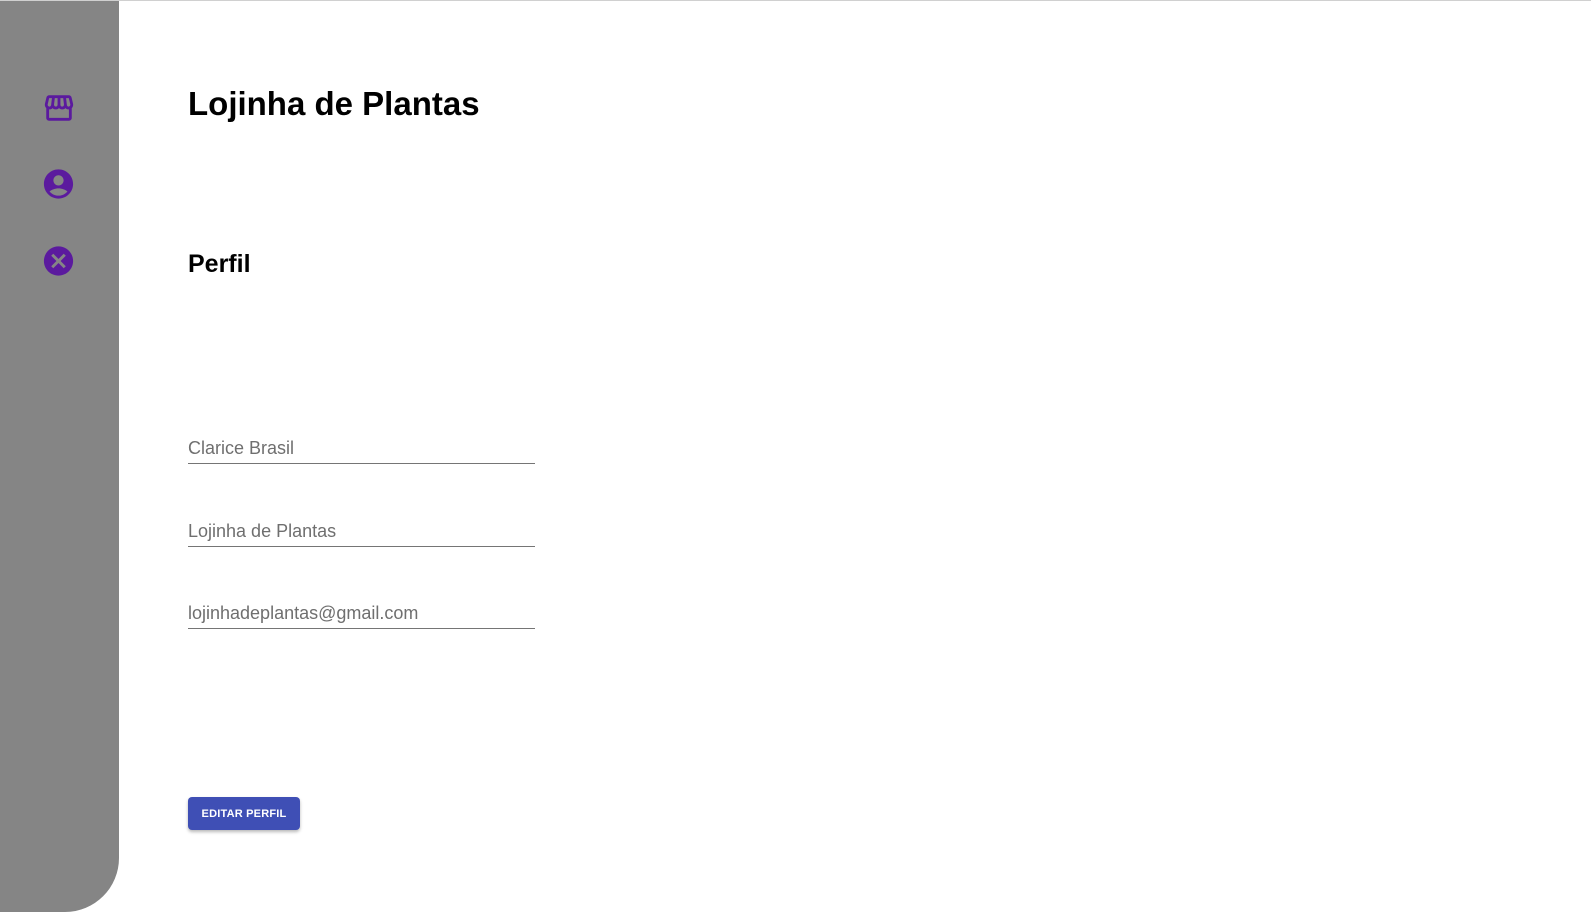  Describe the element at coordinates (219, 264) in the screenshot. I see `section-title-profile: Perfil` at that location.